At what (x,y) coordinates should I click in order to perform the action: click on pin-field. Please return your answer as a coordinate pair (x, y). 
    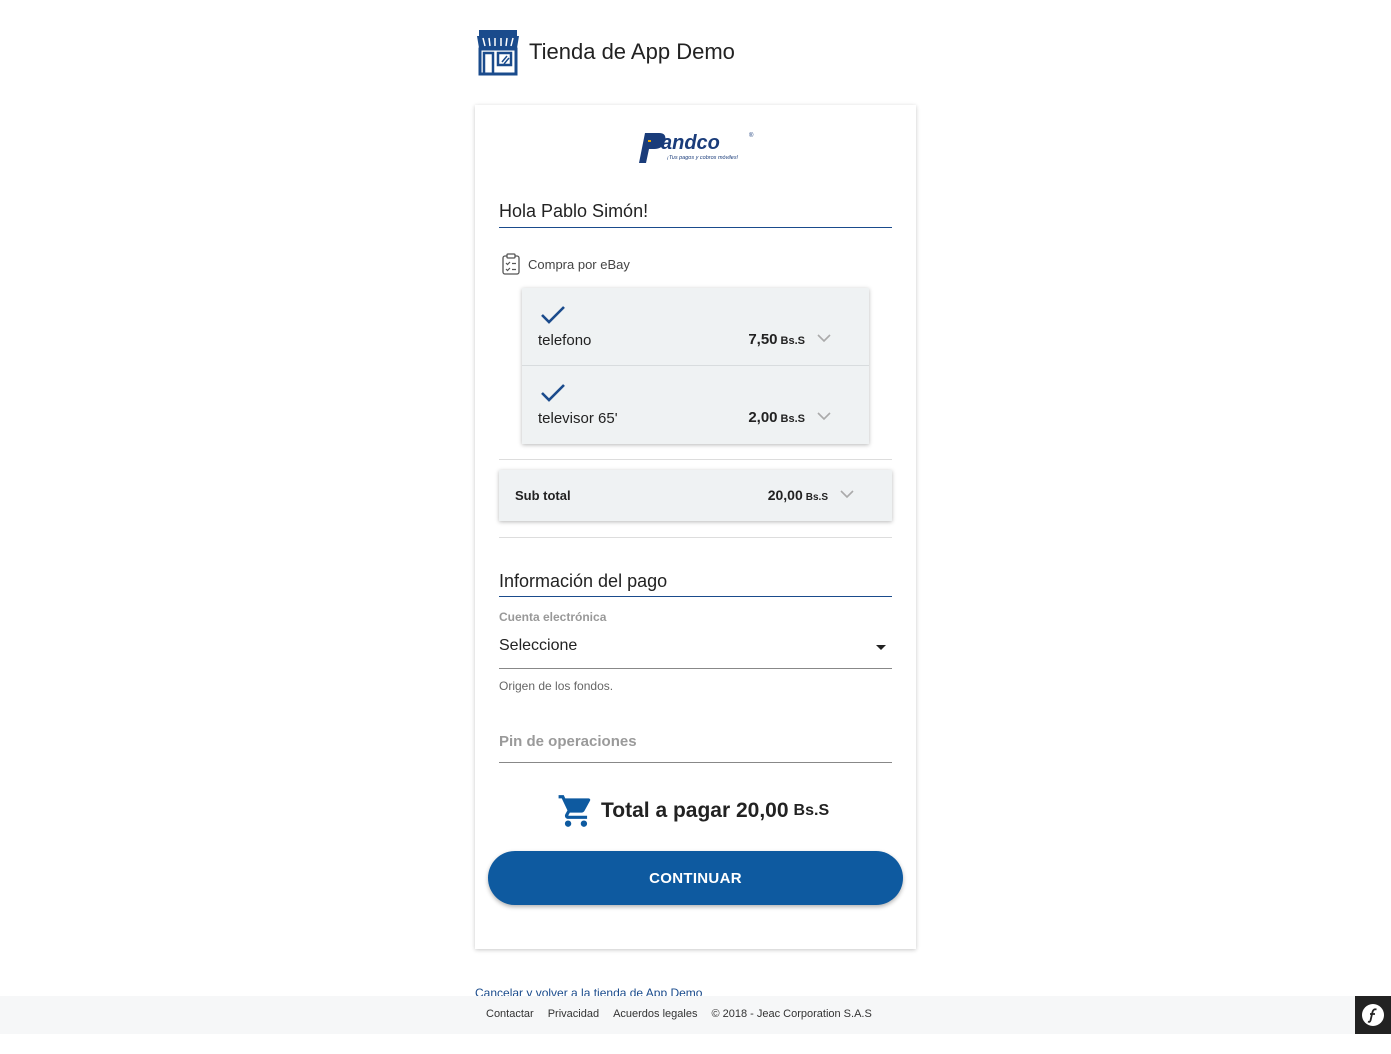
    Looking at the image, I should click on (695, 745).